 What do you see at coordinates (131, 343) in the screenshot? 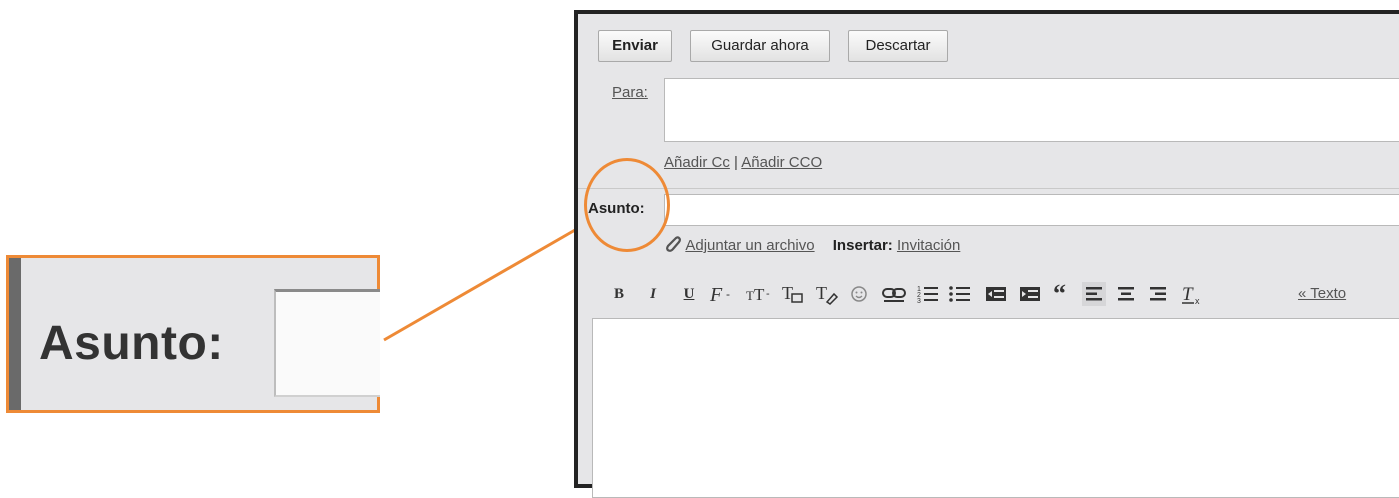
I see `zoom-subject-label: Asunto:` at bounding box center [131, 343].